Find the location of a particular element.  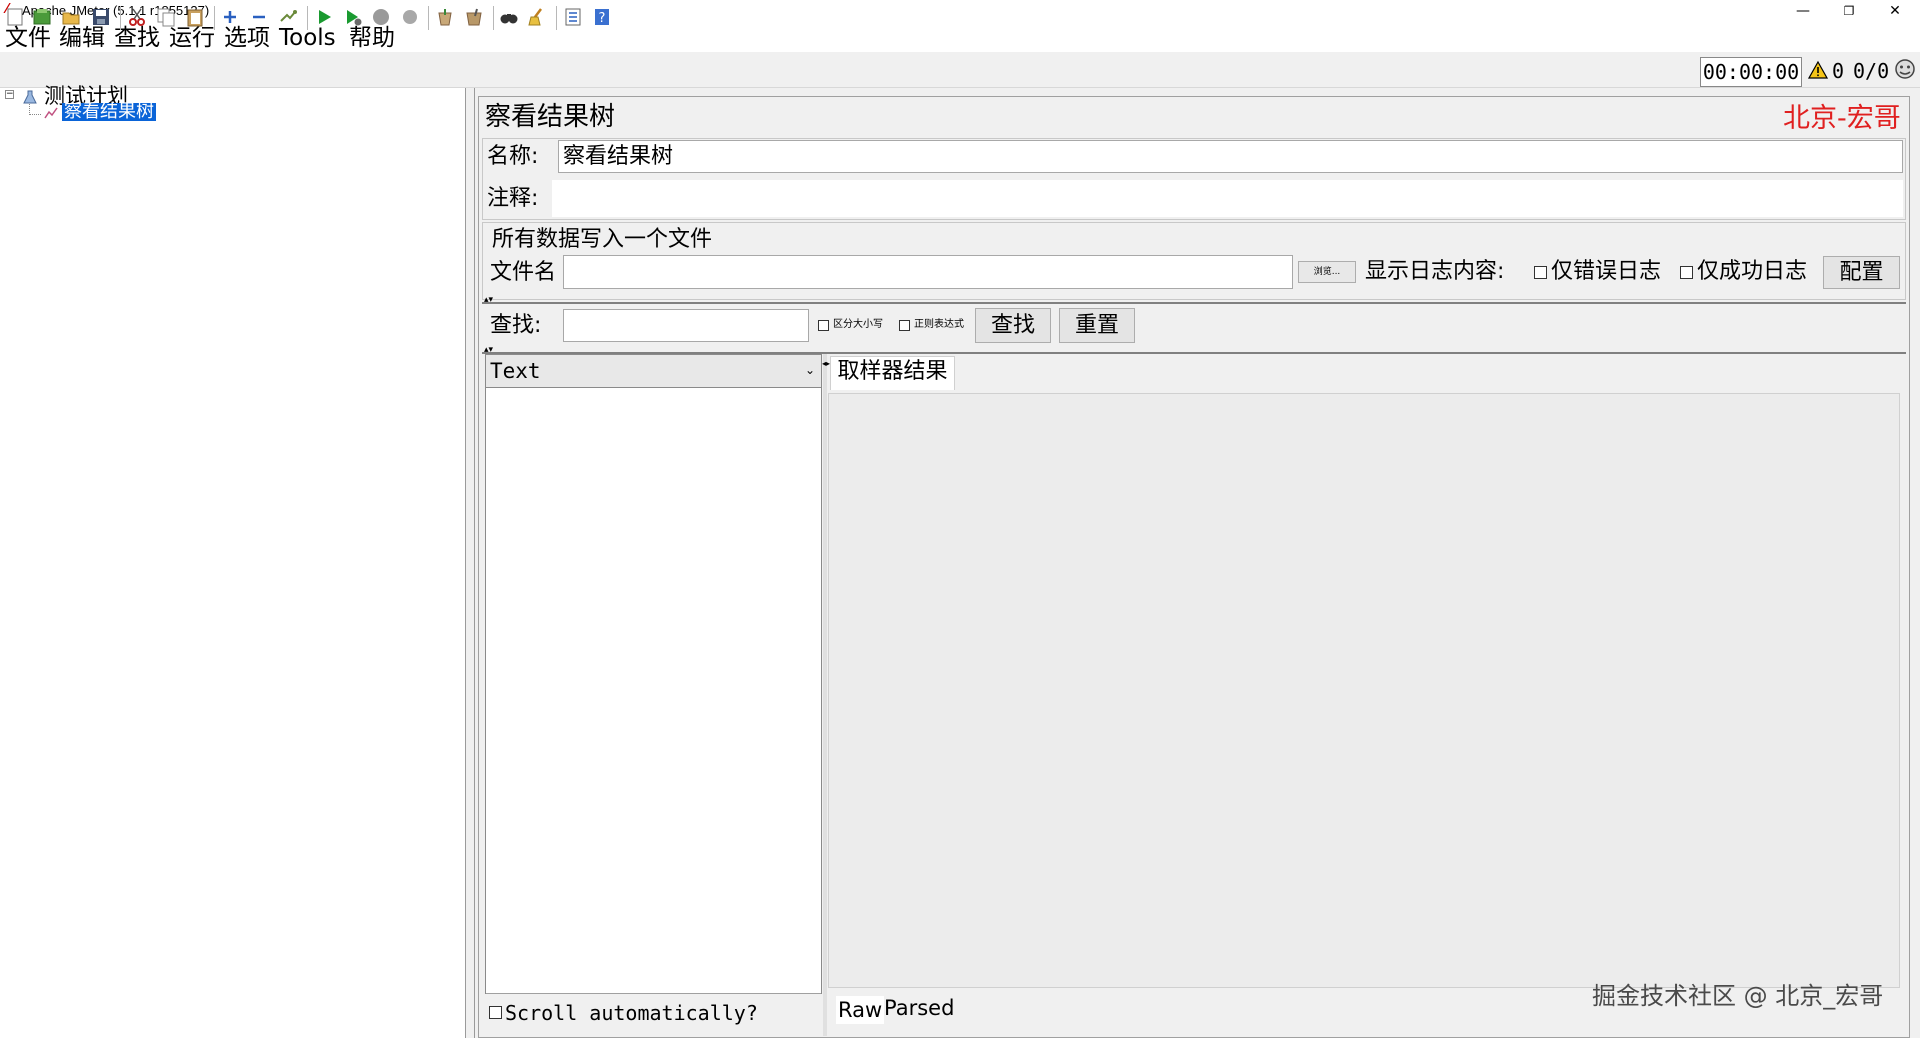

split-arrows-icon: ▴▾ is located at coordinates (488, 300).